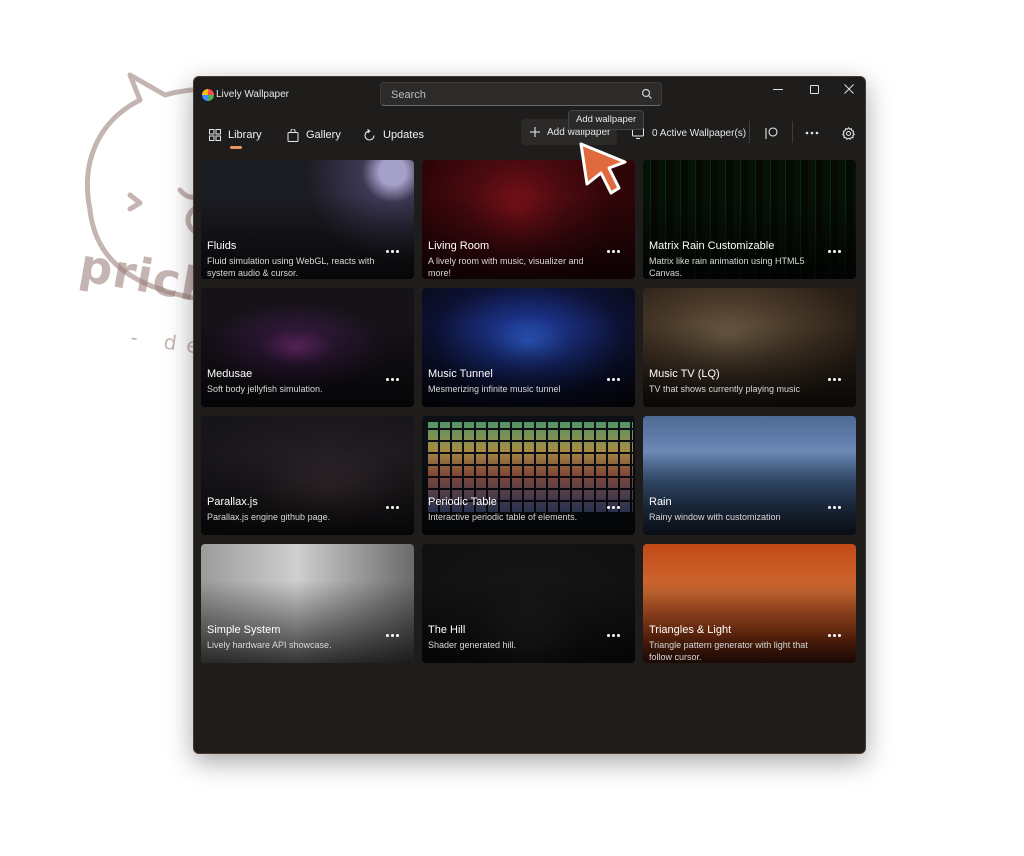  I want to click on card-description: Lively hardware API showcase., so click(269, 645).